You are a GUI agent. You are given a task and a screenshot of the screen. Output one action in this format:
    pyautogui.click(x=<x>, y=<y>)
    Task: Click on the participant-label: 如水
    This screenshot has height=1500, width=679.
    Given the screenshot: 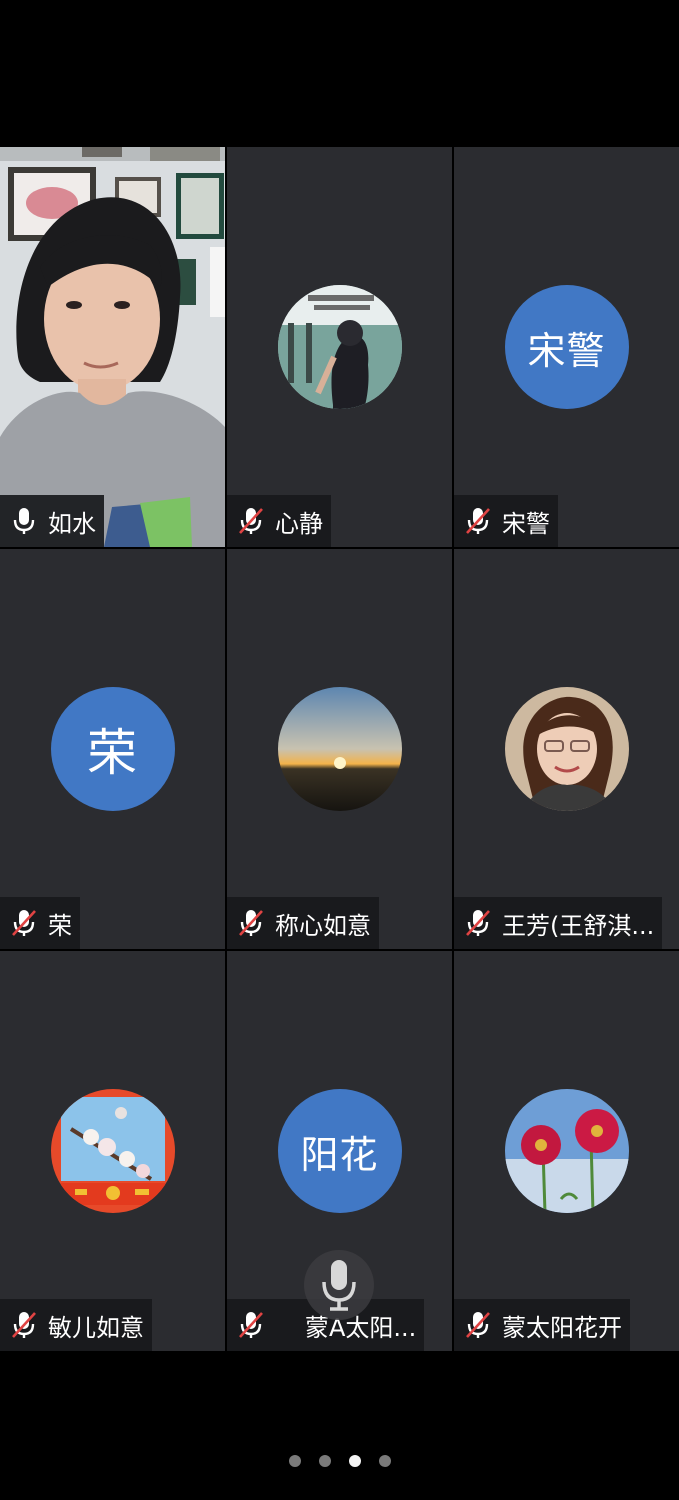 What is the action you would take?
    pyautogui.click(x=52, y=521)
    